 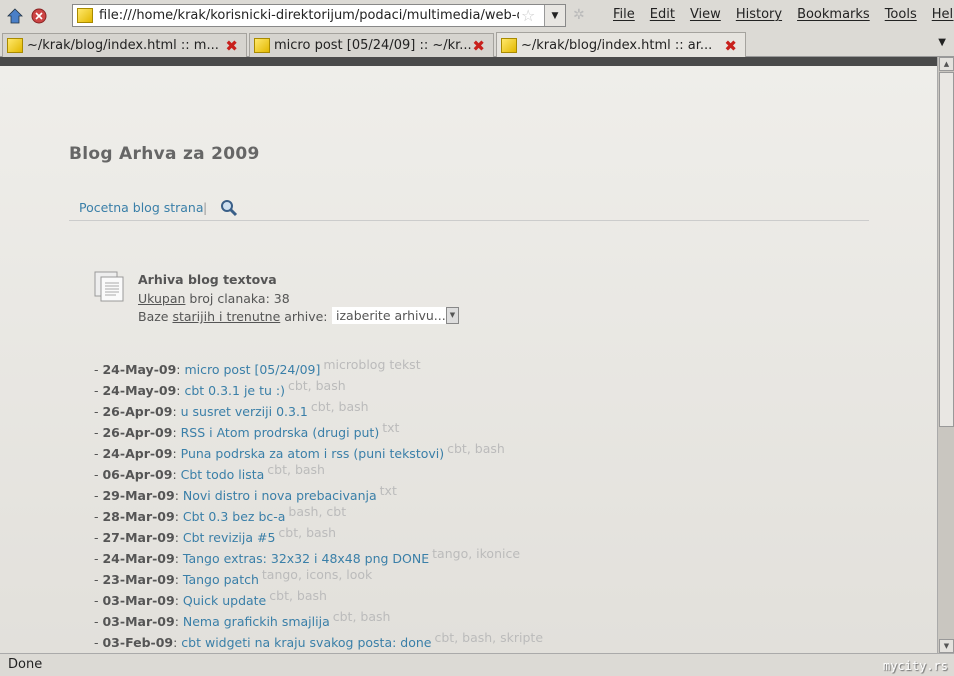 I want to click on watermark: mycity.rs, so click(x=915, y=666).